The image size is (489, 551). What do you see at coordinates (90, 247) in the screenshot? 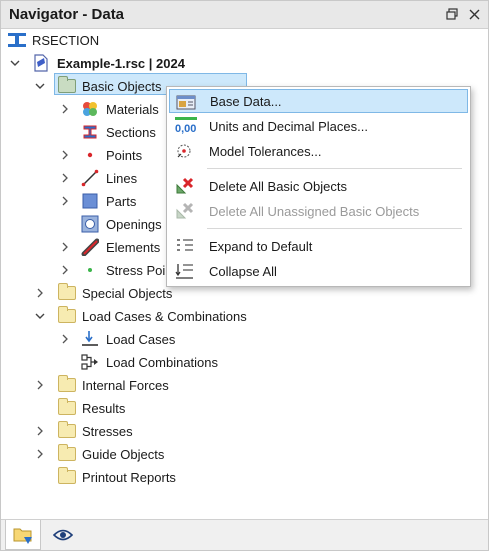
I see `elements-icon` at bounding box center [90, 247].